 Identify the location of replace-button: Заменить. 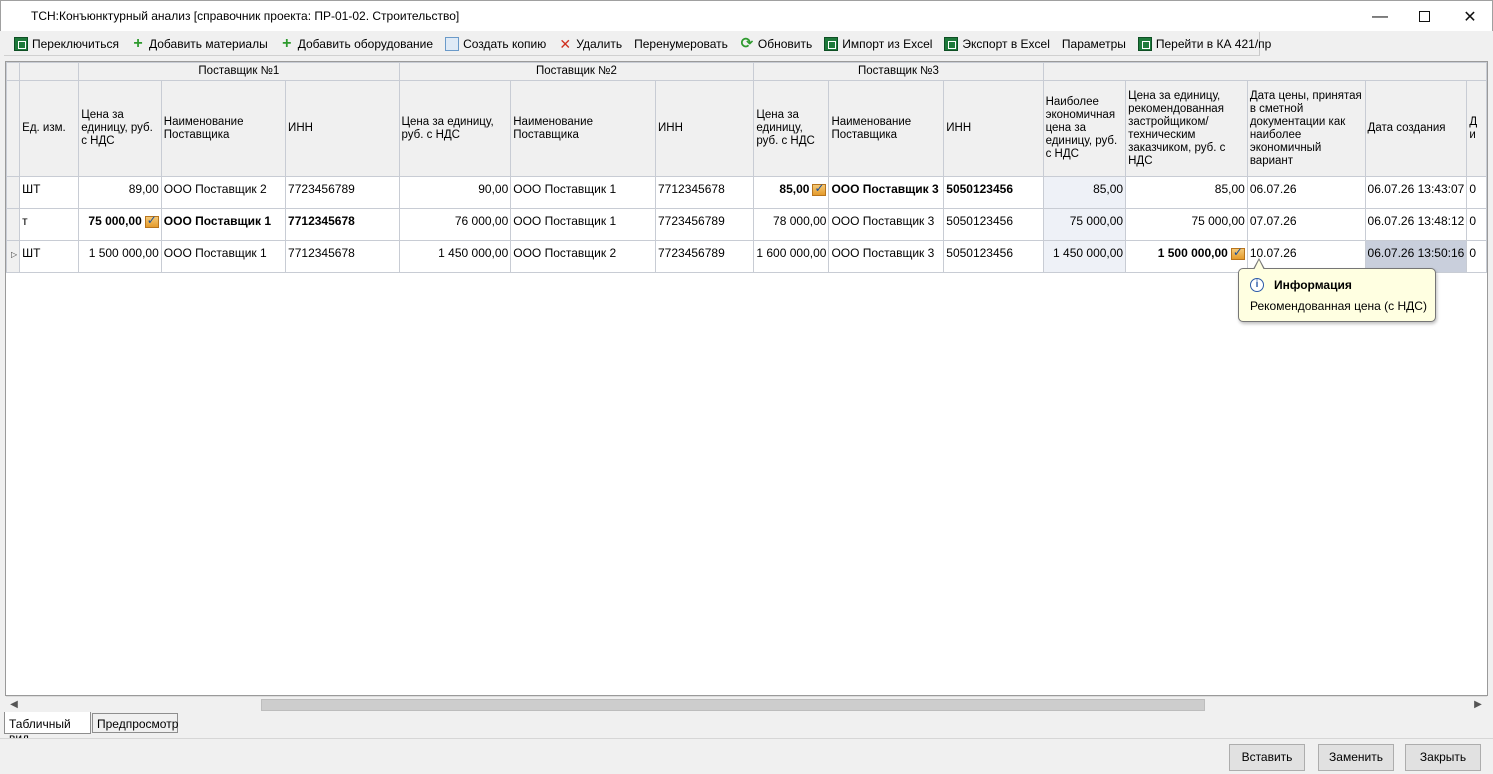
(1356, 757).